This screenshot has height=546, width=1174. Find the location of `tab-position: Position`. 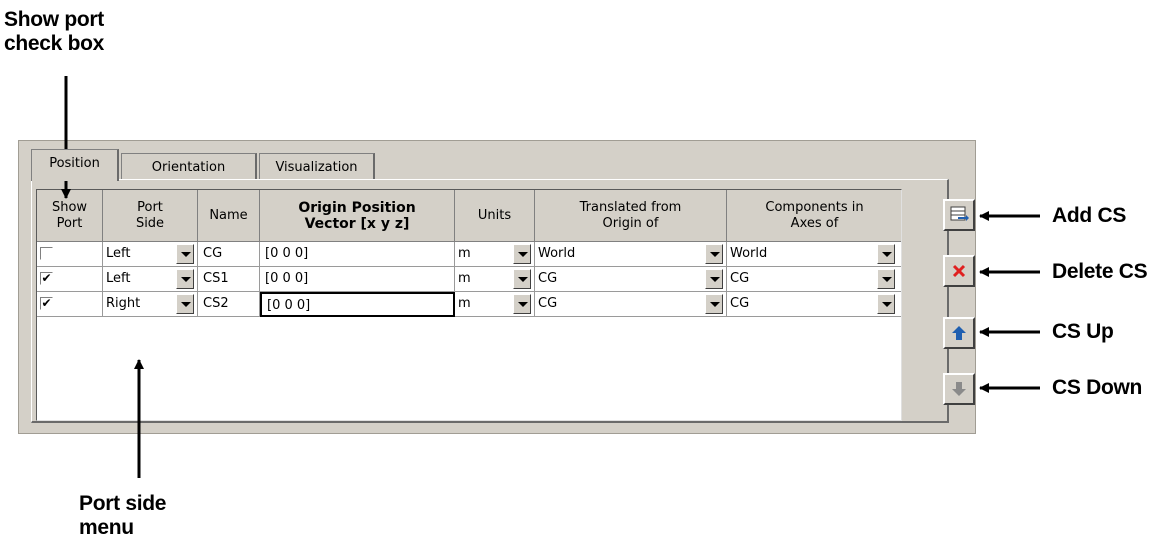

tab-position: Position is located at coordinates (75, 165).